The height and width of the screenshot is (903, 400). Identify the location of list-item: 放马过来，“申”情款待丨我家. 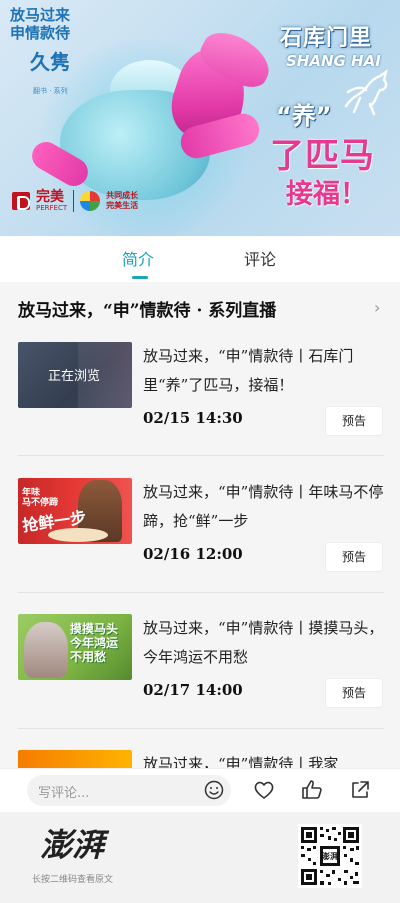
(200, 759).